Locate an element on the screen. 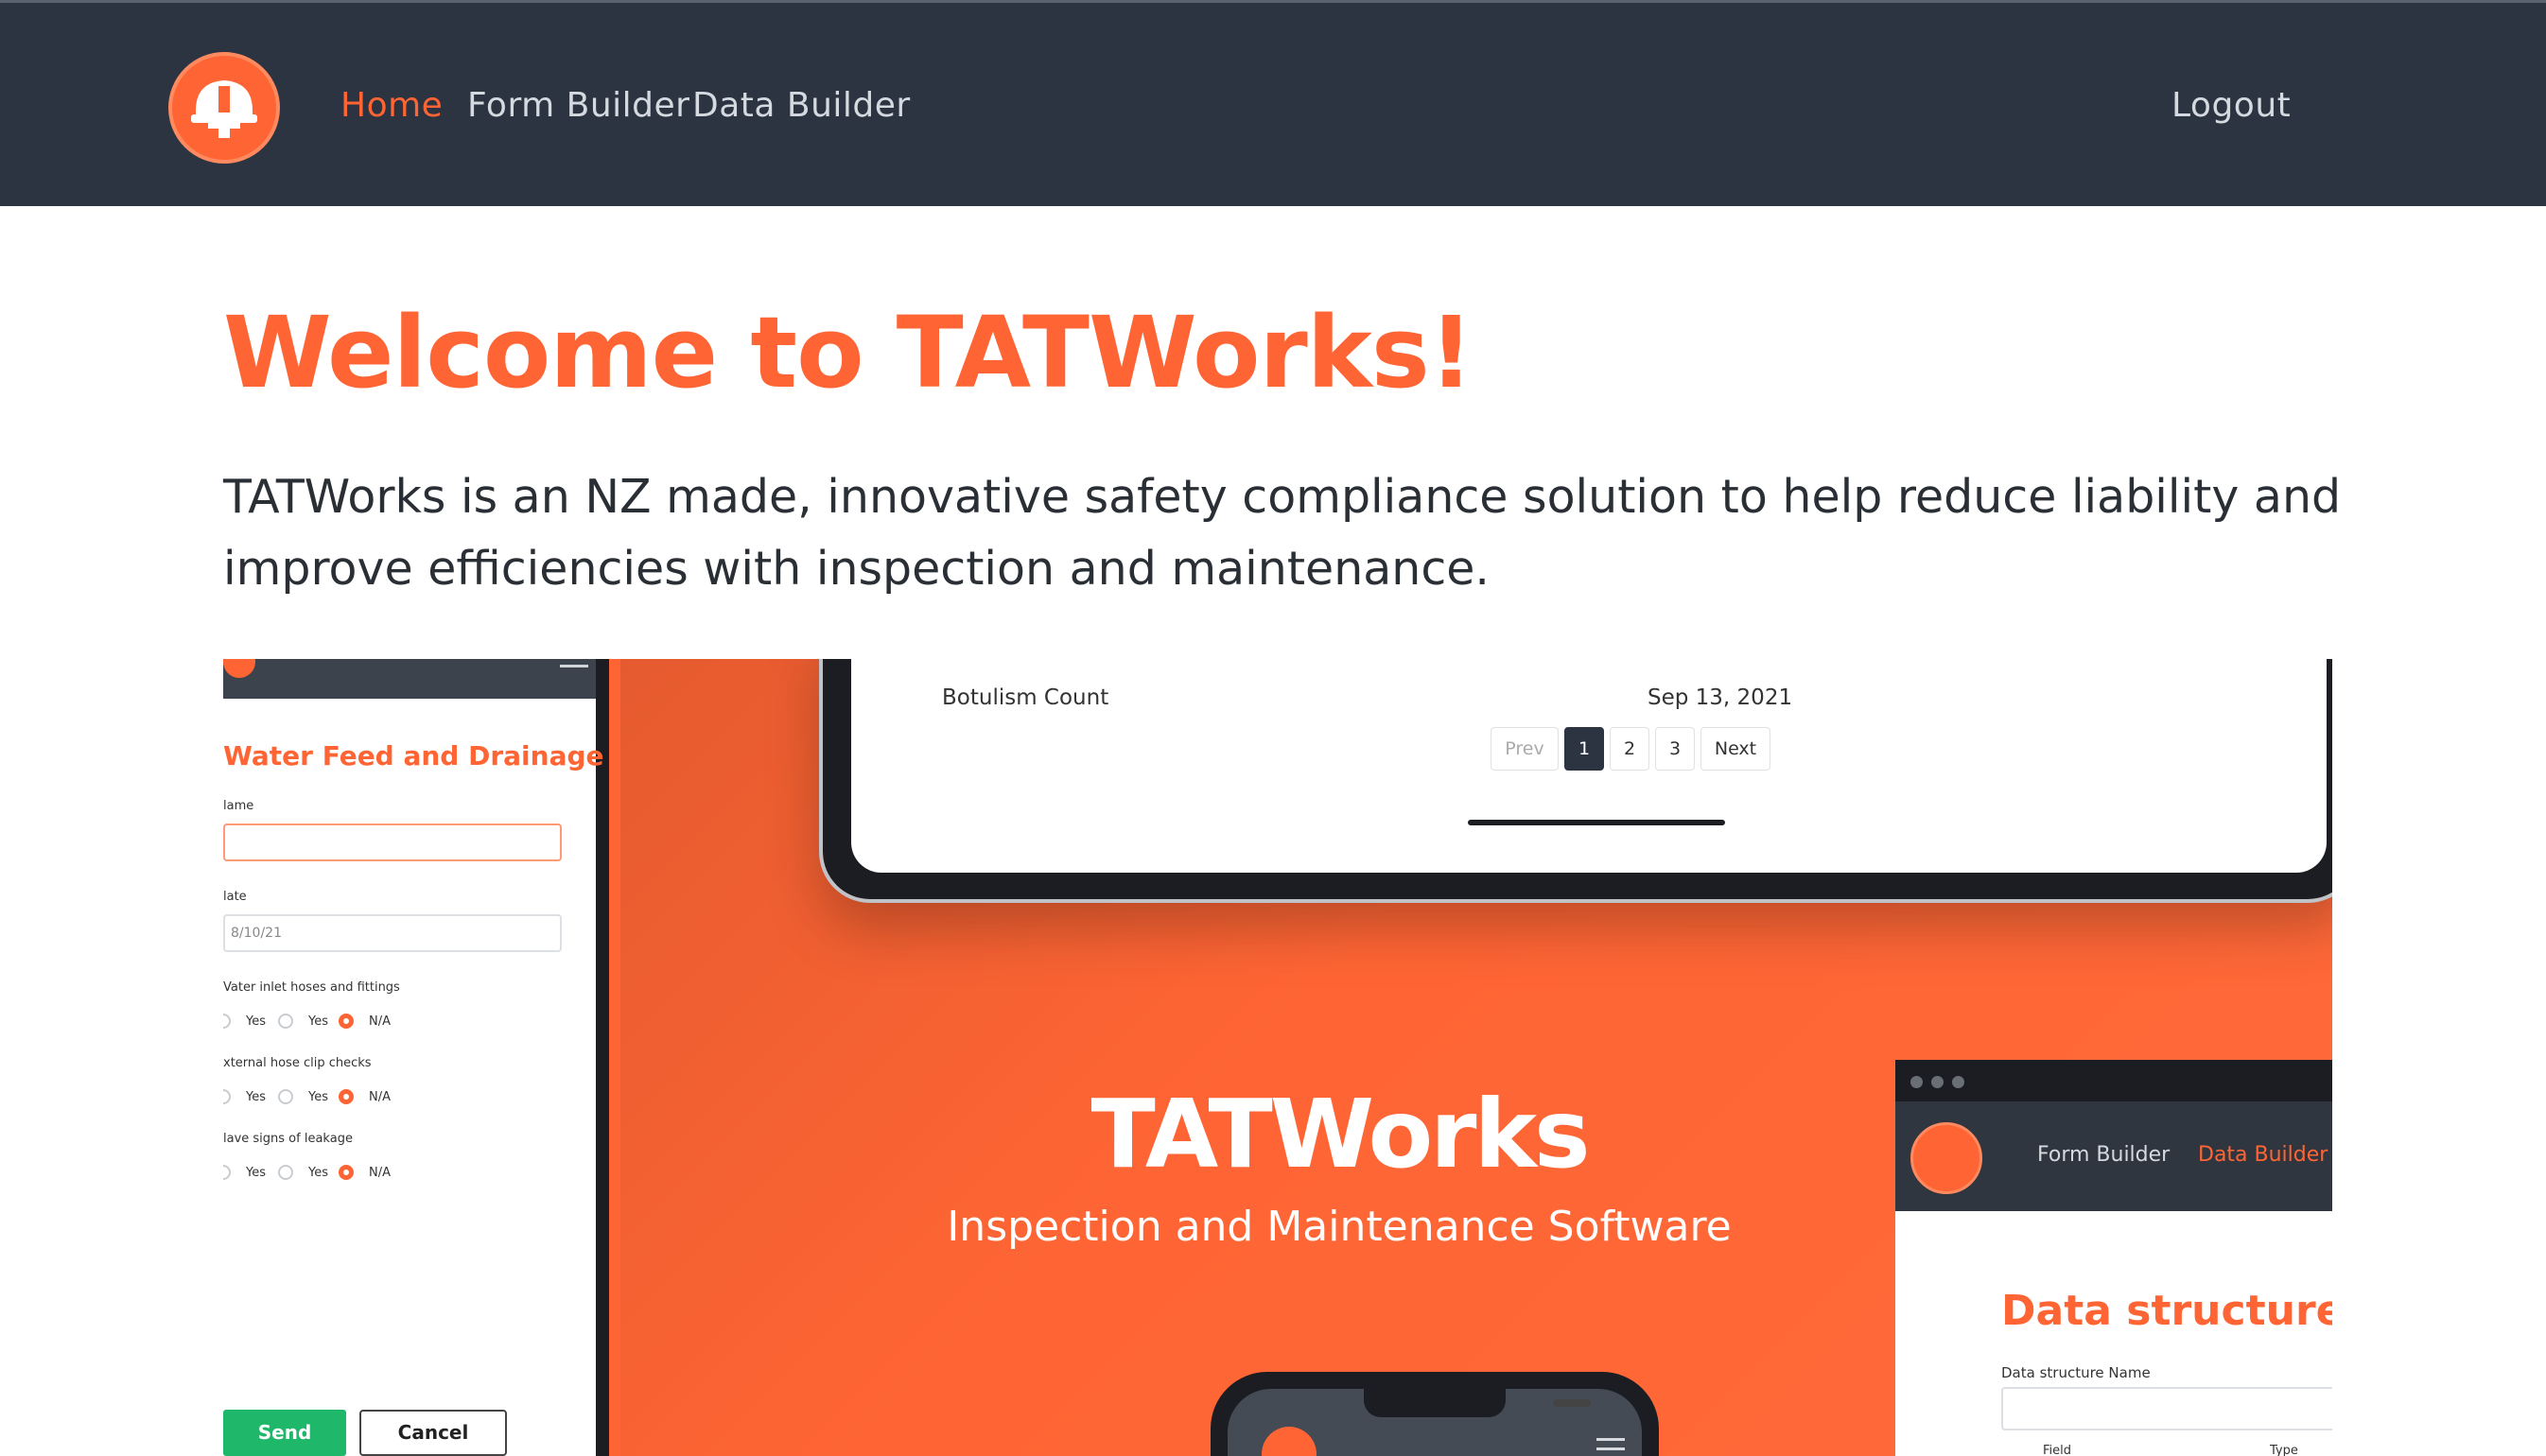  question-label: lave signs of leakage is located at coordinates (288, 1139).